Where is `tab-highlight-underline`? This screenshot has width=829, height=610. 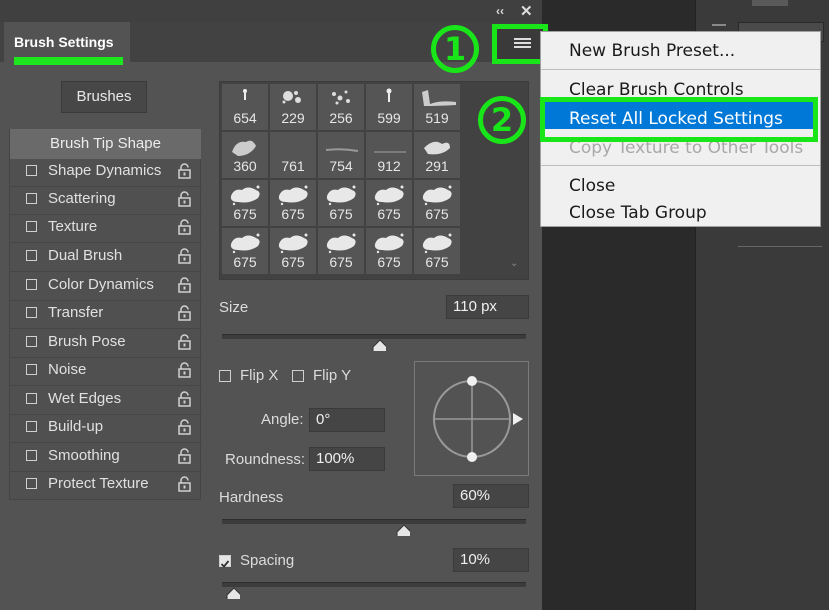 tab-highlight-underline is located at coordinates (68, 61).